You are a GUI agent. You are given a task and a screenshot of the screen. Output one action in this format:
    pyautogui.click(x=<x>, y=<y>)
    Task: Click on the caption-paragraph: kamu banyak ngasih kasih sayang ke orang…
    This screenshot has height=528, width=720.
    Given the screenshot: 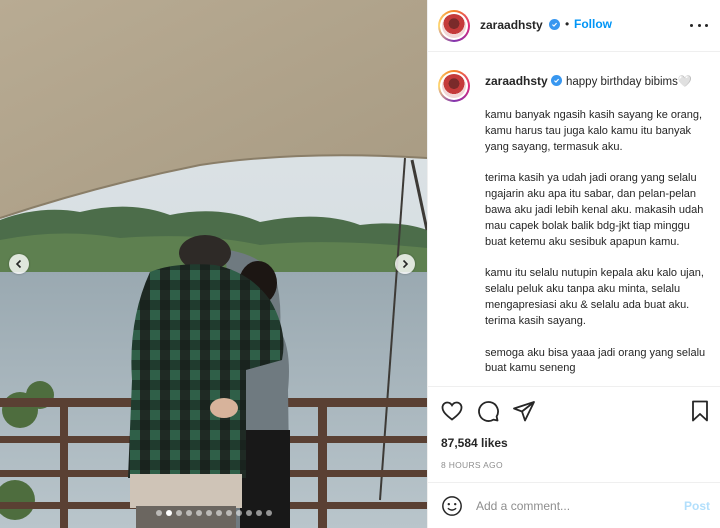 What is the action you would take?
    pyautogui.click(x=594, y=131)
    